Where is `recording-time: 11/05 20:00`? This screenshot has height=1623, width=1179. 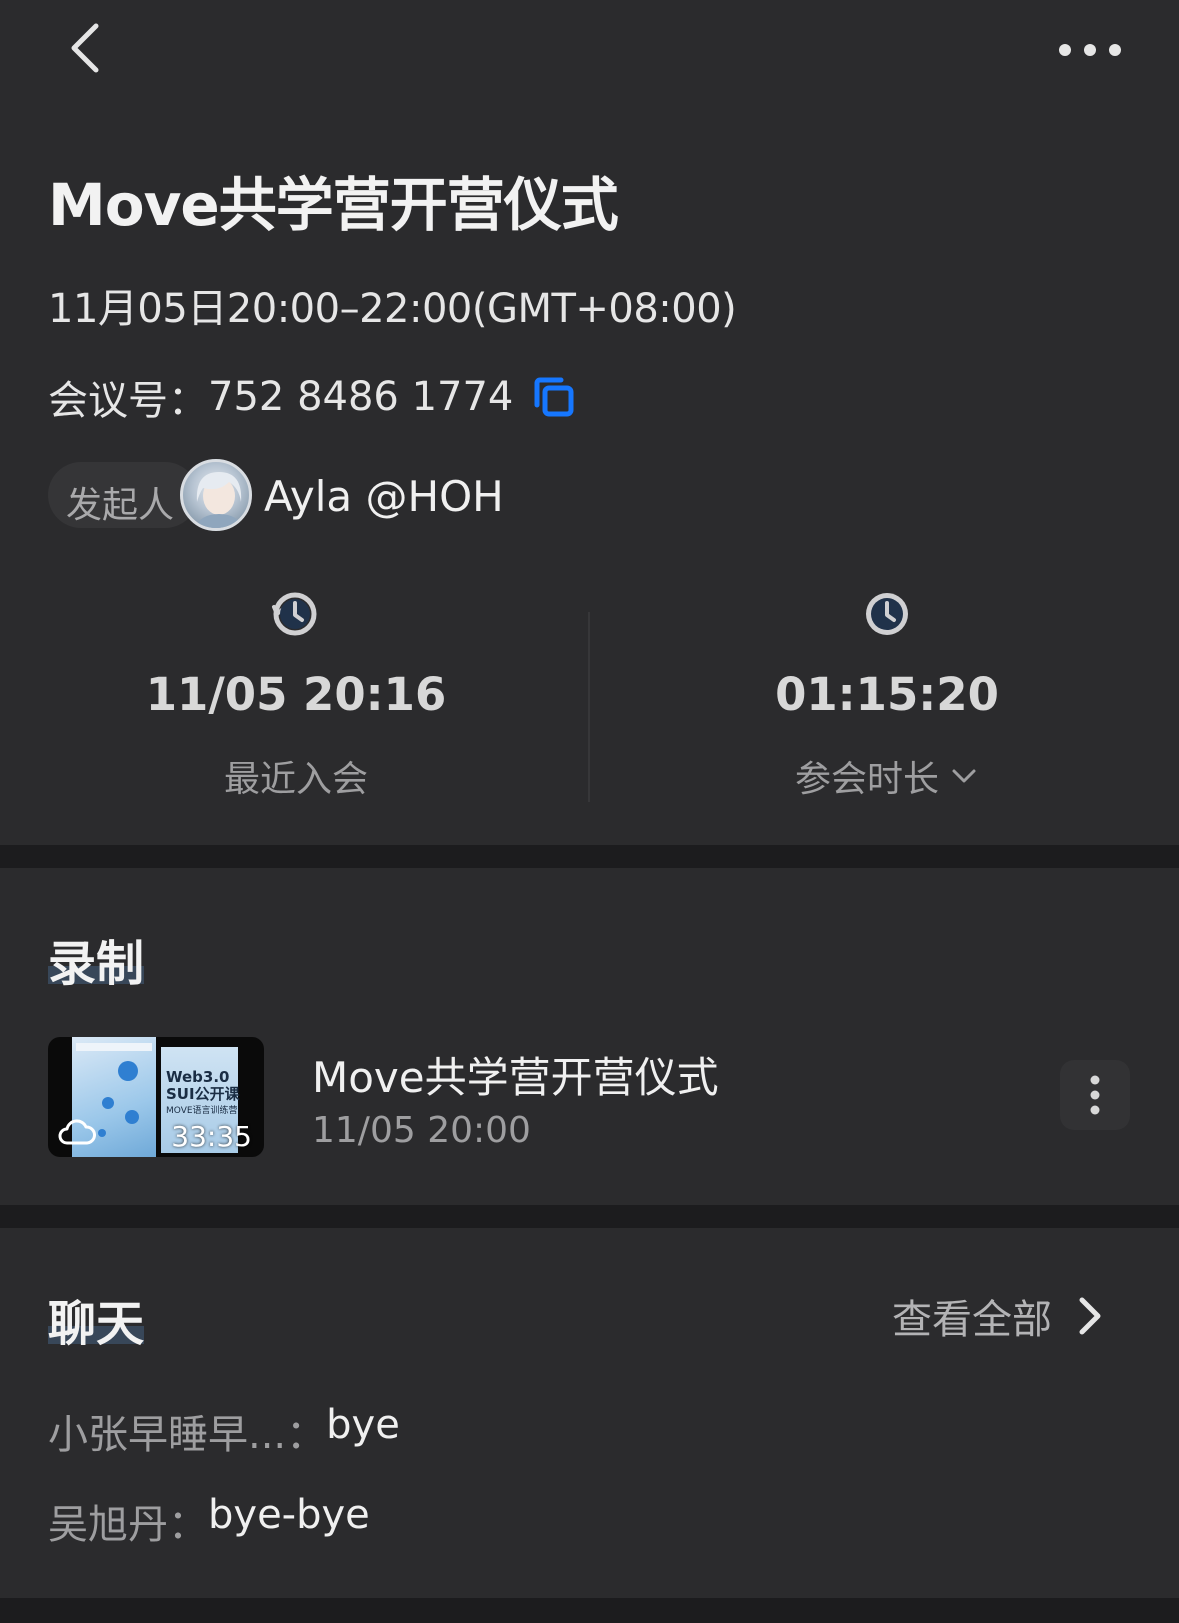
recording-time: 11/05 20:00 is located at coordinates (421, 1130).